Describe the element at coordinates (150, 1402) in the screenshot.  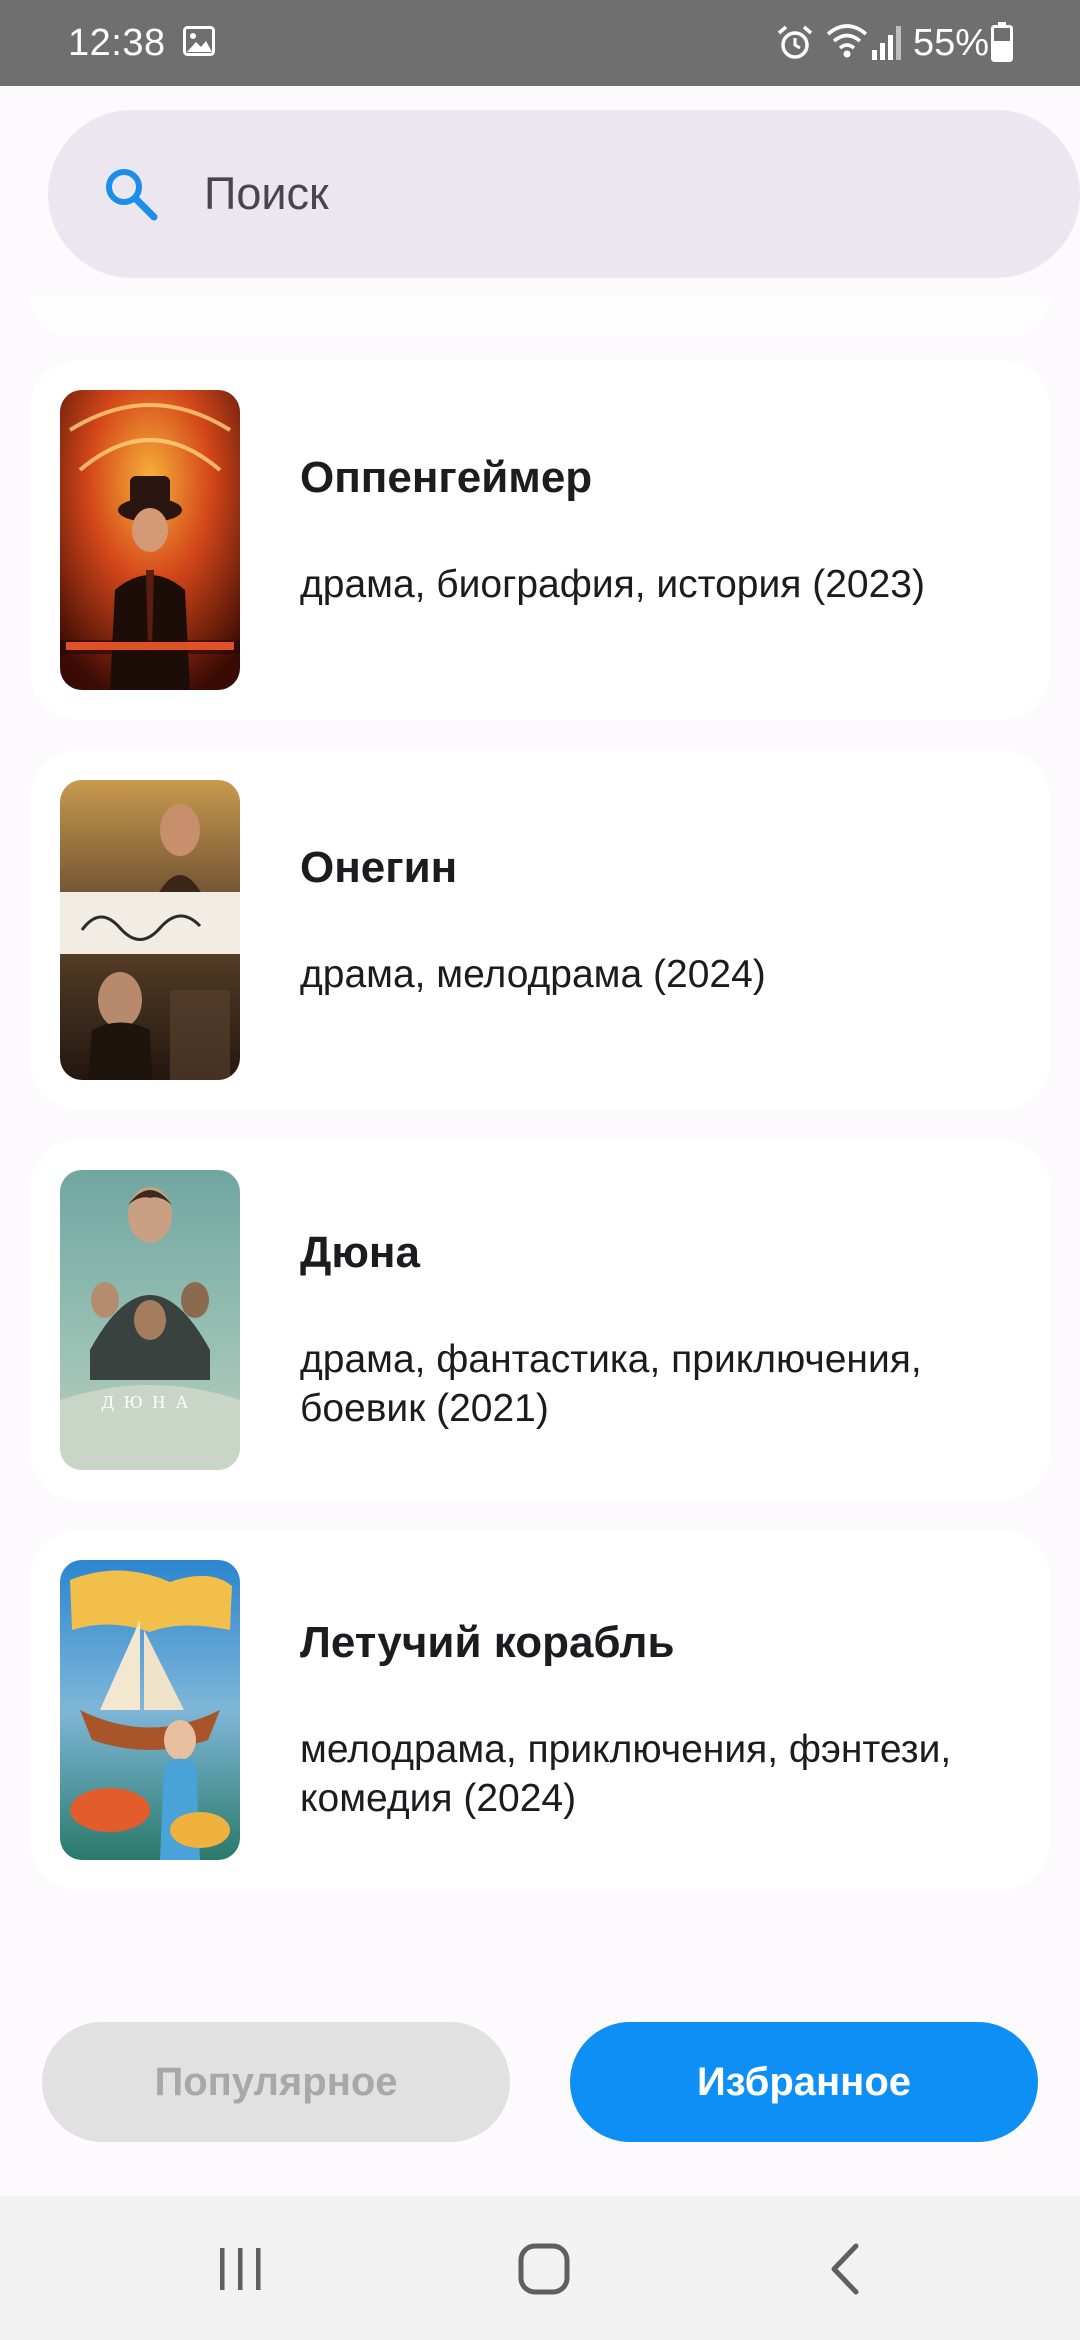
I see `svg-text: ДЮНА` at that location.